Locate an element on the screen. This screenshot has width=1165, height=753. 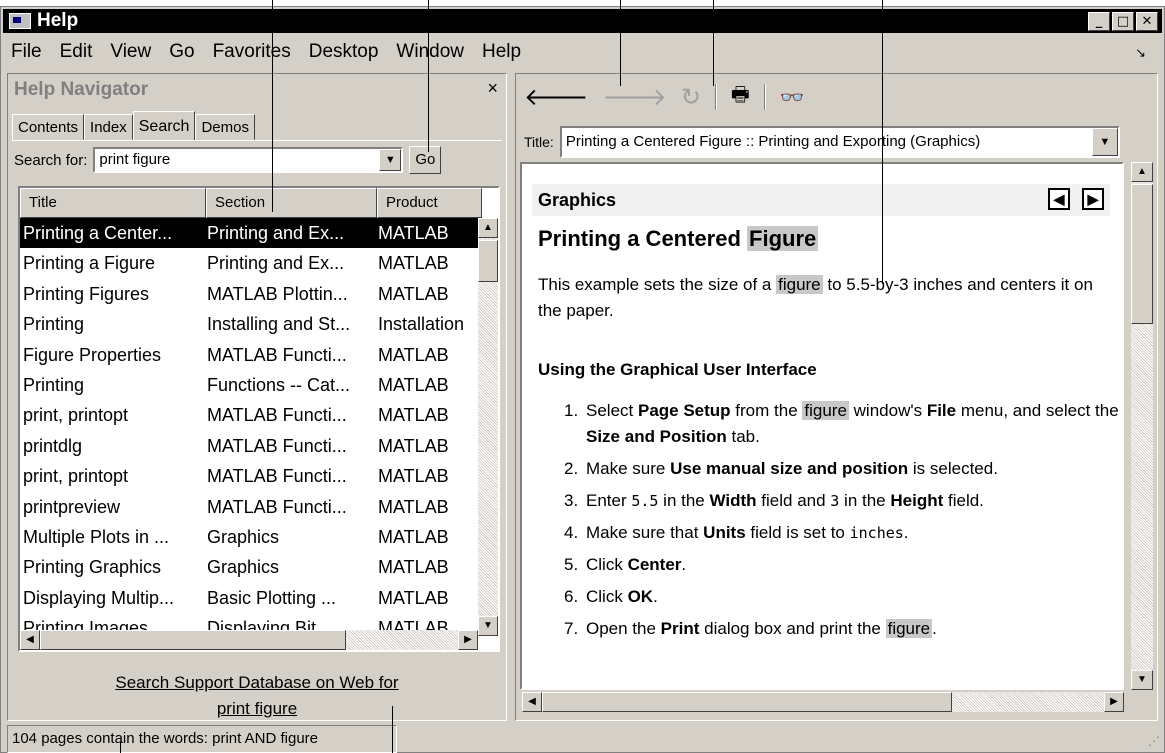
content-vertical-scrollbar: ▲ ▼ is located at coordinates (1142, 426).